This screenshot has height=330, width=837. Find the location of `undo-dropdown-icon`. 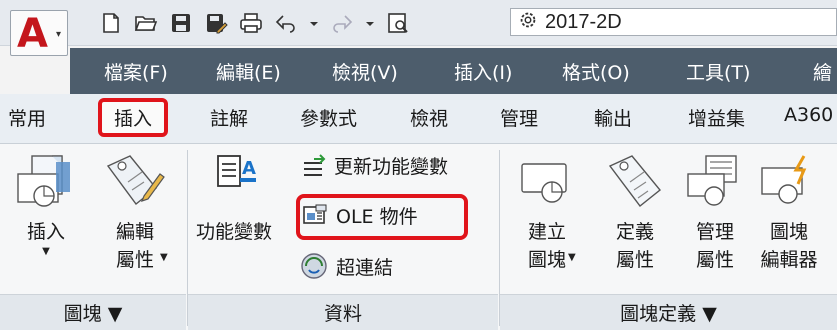

undo-dropdown-icon is located at coordinates (314, 23).